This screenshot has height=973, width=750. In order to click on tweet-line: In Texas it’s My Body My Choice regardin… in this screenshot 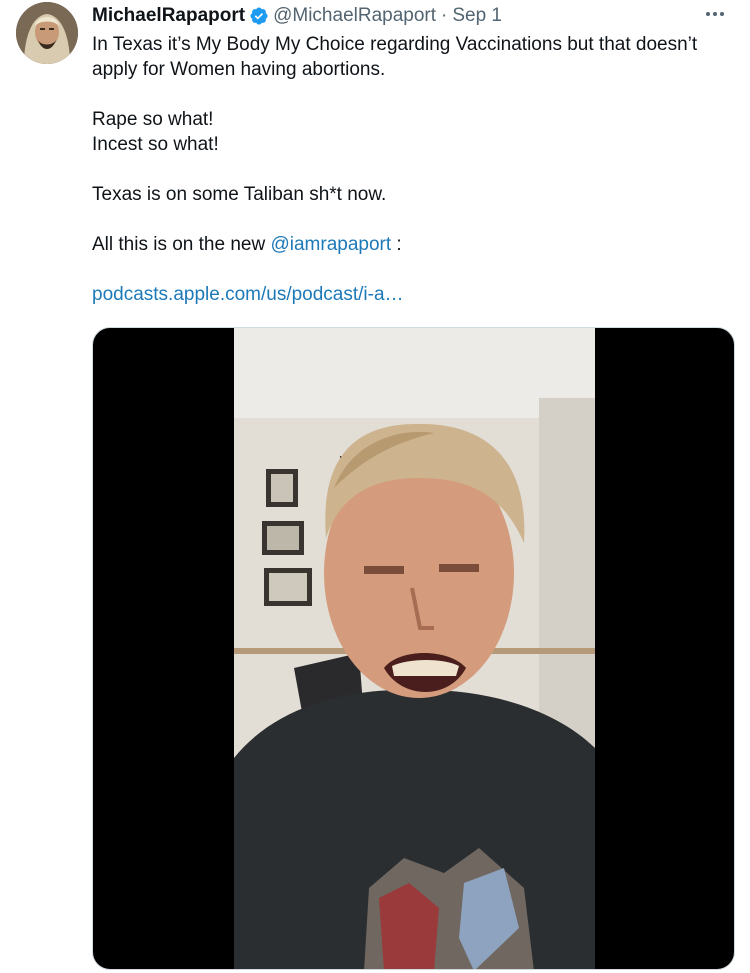, I will do `click(395, 44)`.